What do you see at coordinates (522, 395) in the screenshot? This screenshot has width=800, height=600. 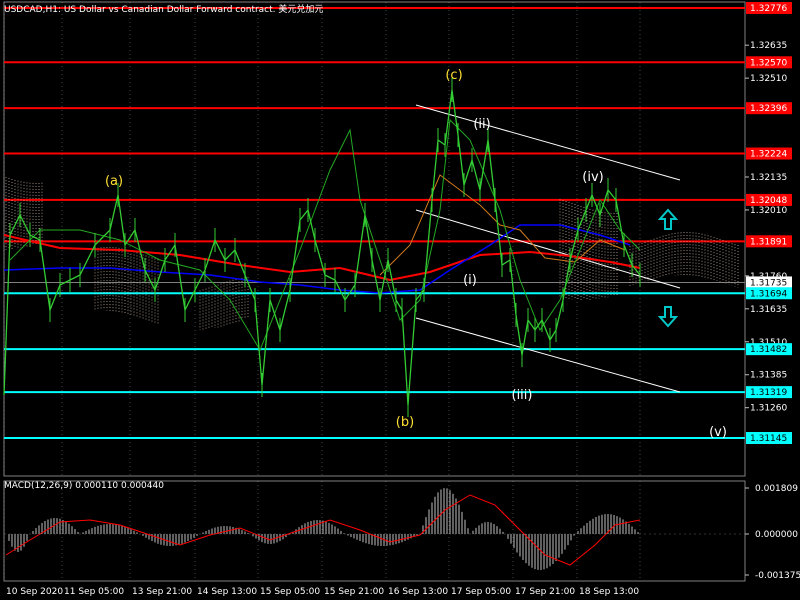 I see `wave-label: (iii)` at bounding box center [522, 395].